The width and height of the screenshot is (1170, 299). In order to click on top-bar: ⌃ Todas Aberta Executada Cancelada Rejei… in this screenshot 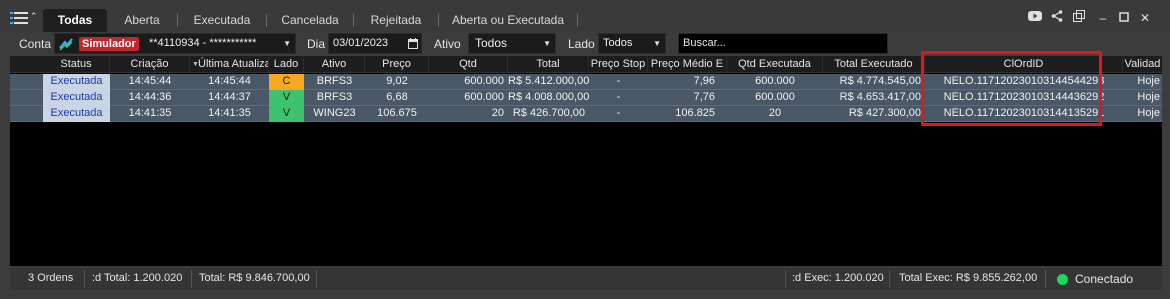, I will do `click(585, 16)`.